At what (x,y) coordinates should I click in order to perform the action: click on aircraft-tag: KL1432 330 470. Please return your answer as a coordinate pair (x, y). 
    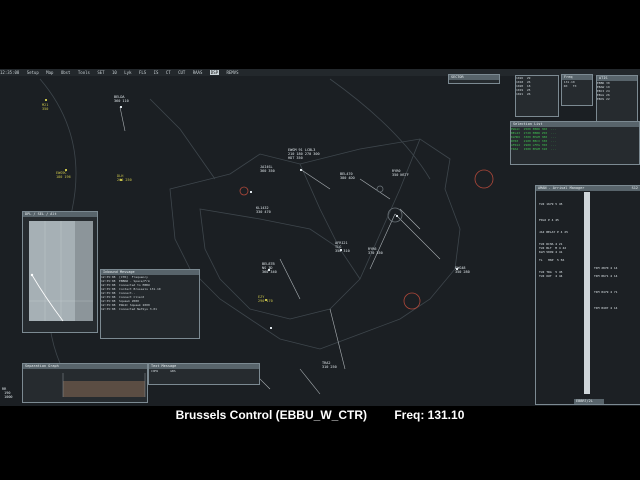
    Looking at the image, I should click on (263, 210).